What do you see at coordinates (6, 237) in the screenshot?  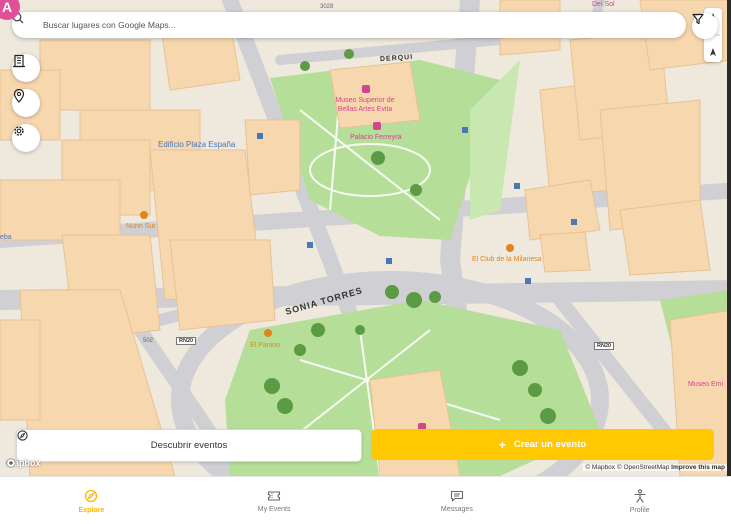 I see `map-label-left-cut: eba` at bounding box center [6, 237].